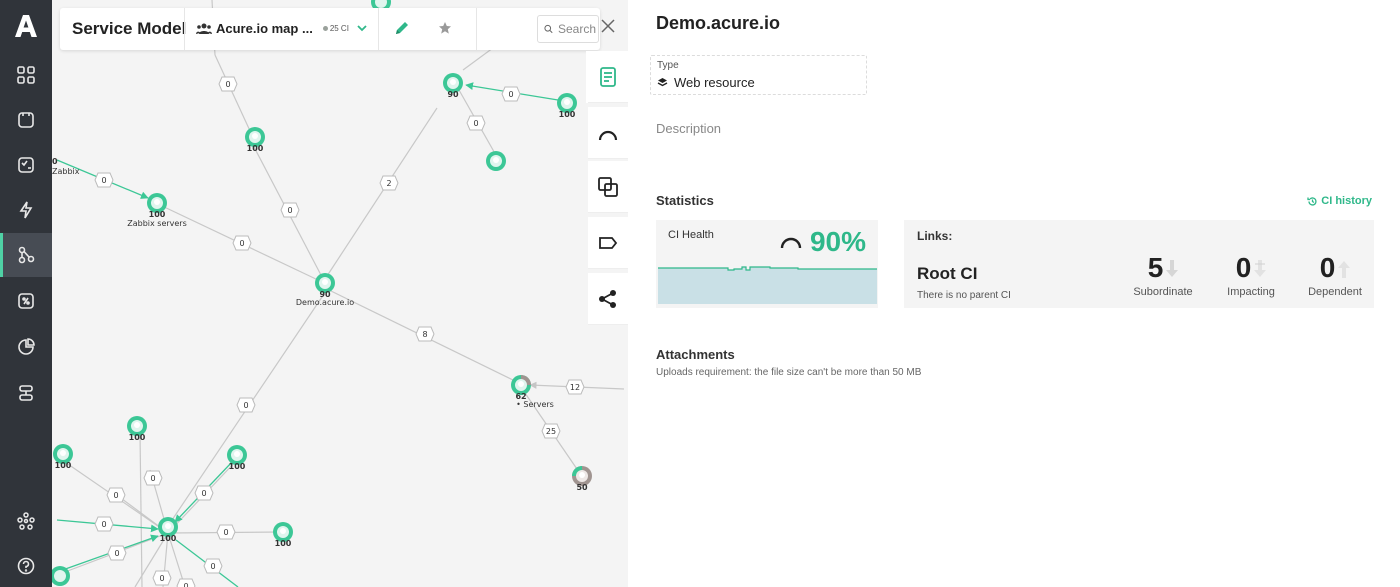  Describe the element at coordinates (1339, 201) in the screenshot. I see `ci-history-link: CI history` at that location.